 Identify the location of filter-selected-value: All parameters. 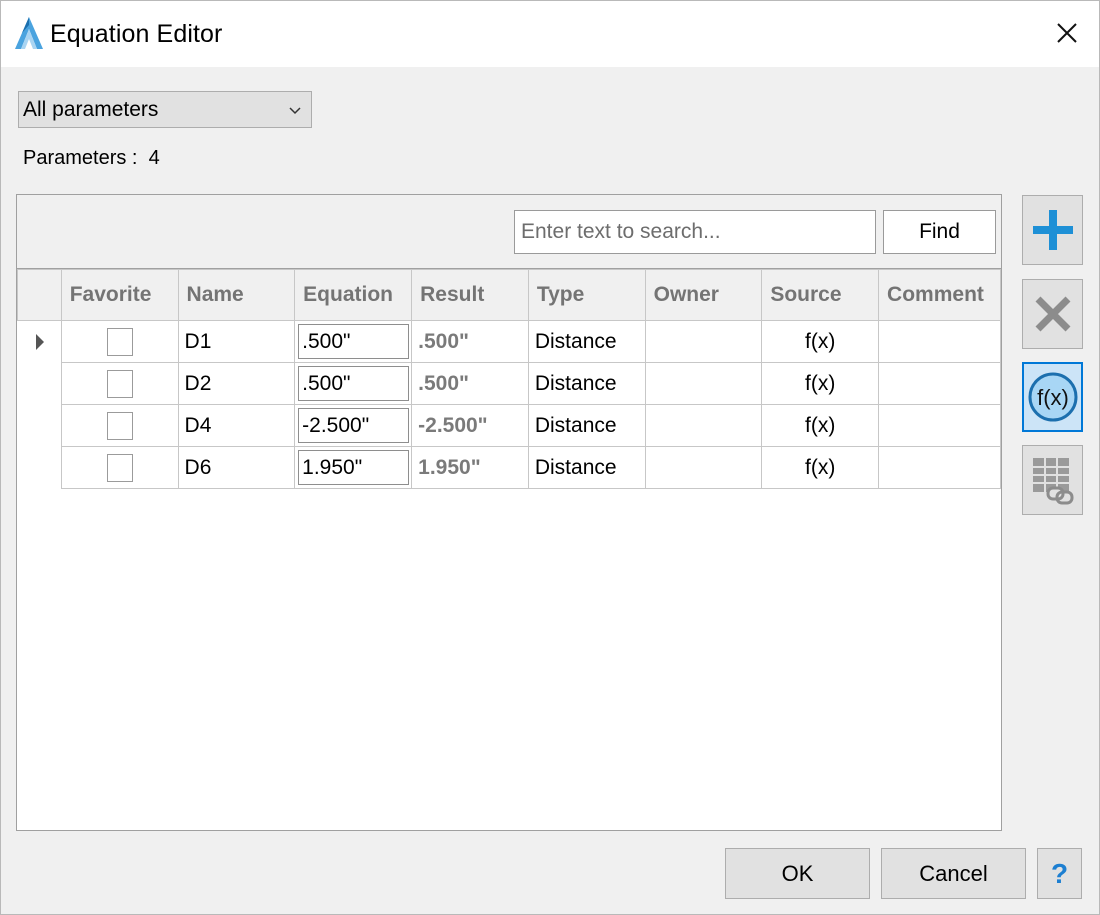
(91, 109).